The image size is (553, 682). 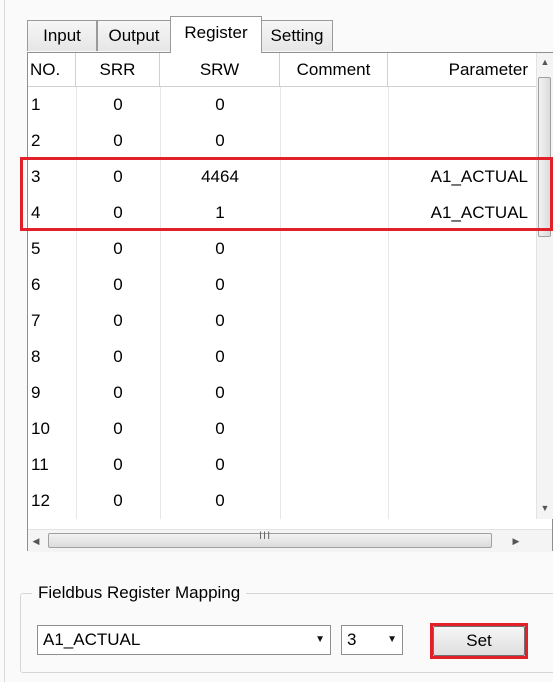 I want to click on column-header-srw: SRW, so click(x=220, y=70).